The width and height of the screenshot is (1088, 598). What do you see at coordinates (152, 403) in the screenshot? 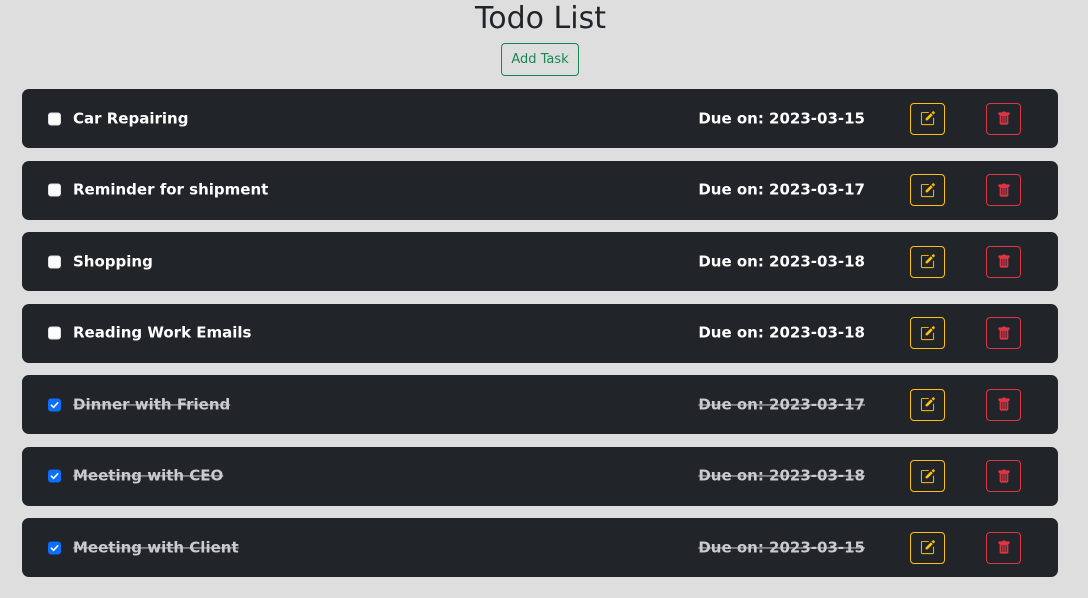
I see `task-name: Dinner with Friend` at bounding box center [152, 403].